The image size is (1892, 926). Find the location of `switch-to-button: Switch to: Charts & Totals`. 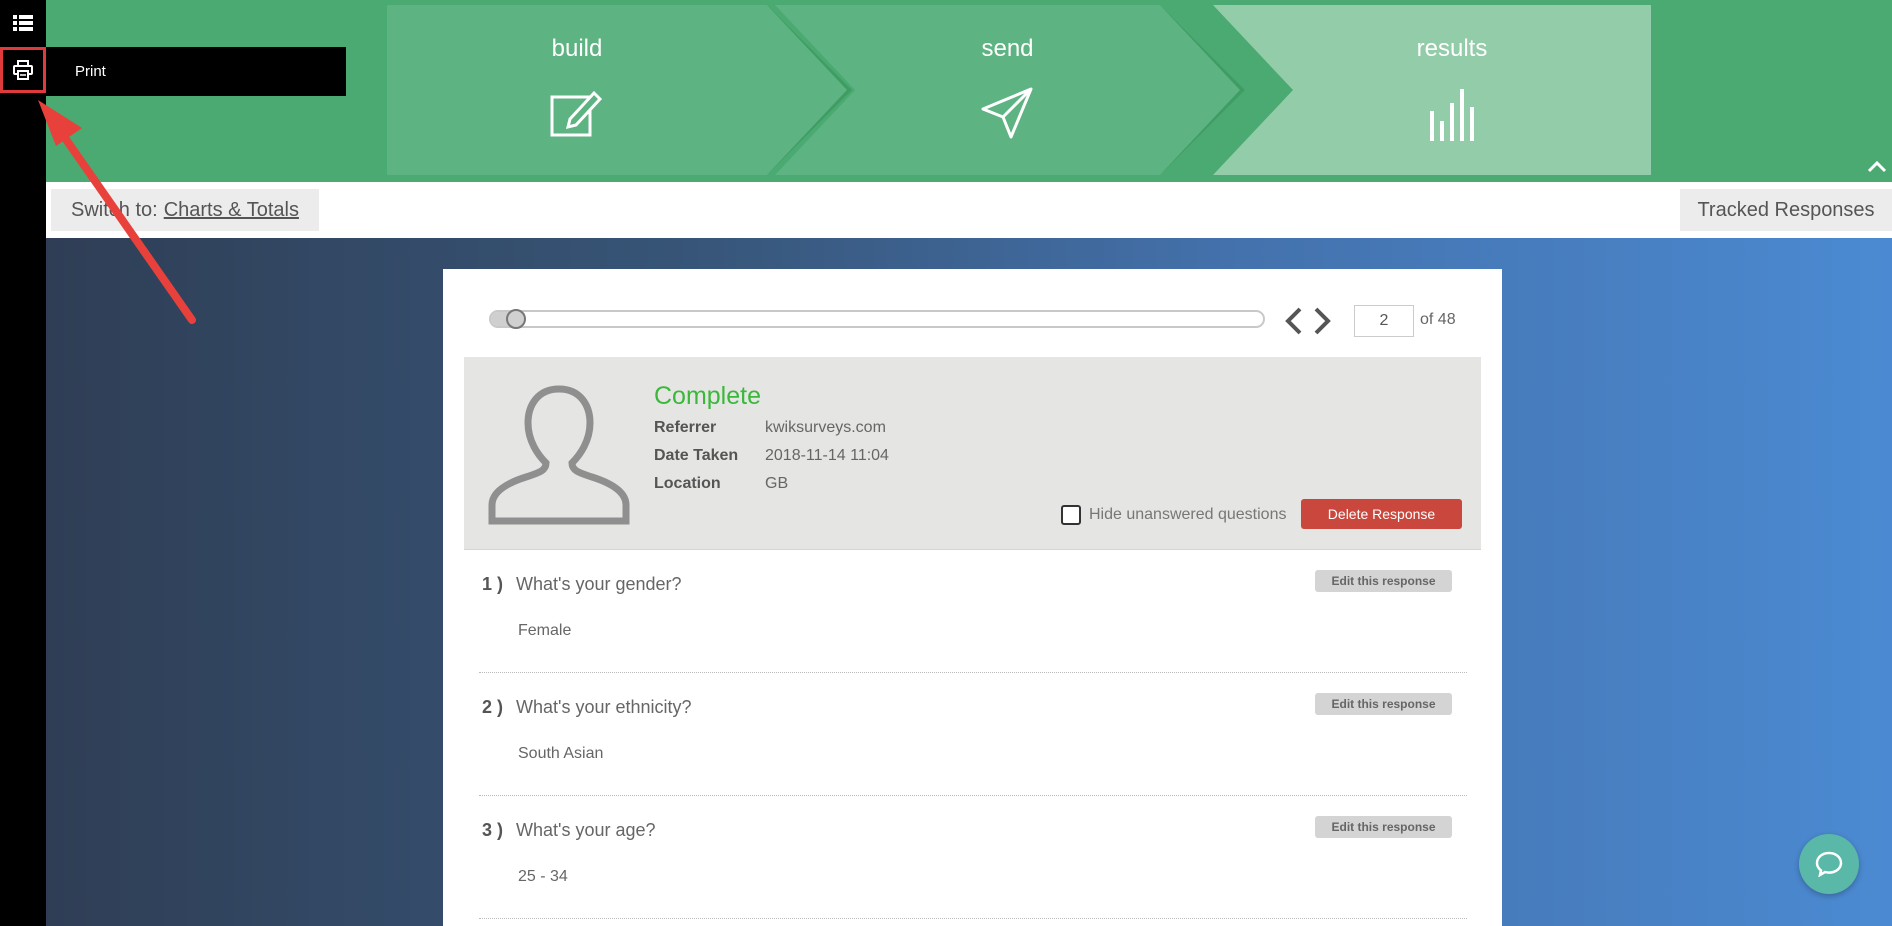

switch-to-button: Switch to: Charts & Totals is located at coordinates (185, 210).